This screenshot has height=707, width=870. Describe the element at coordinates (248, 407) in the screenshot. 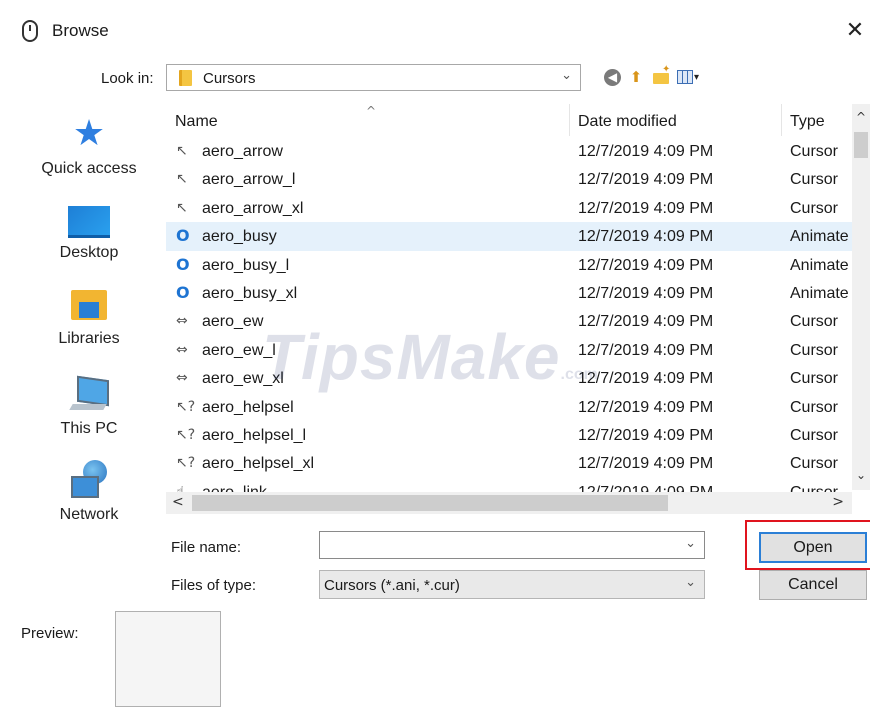

I see `file-name: aero_helpsel` at that location.